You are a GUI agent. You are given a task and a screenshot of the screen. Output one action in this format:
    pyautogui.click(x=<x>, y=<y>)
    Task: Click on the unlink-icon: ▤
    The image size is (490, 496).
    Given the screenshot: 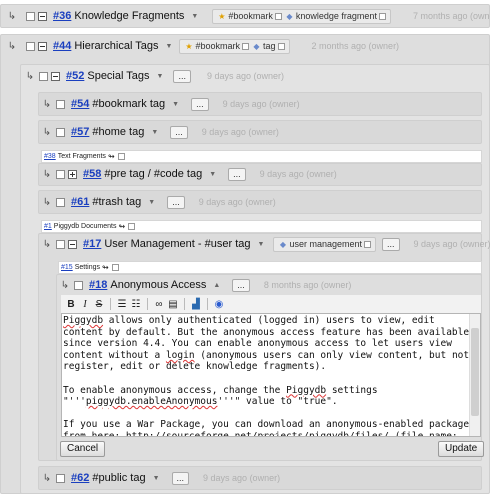 What is the action you would take?
    pyautogui.click(x=173, y=304)
    